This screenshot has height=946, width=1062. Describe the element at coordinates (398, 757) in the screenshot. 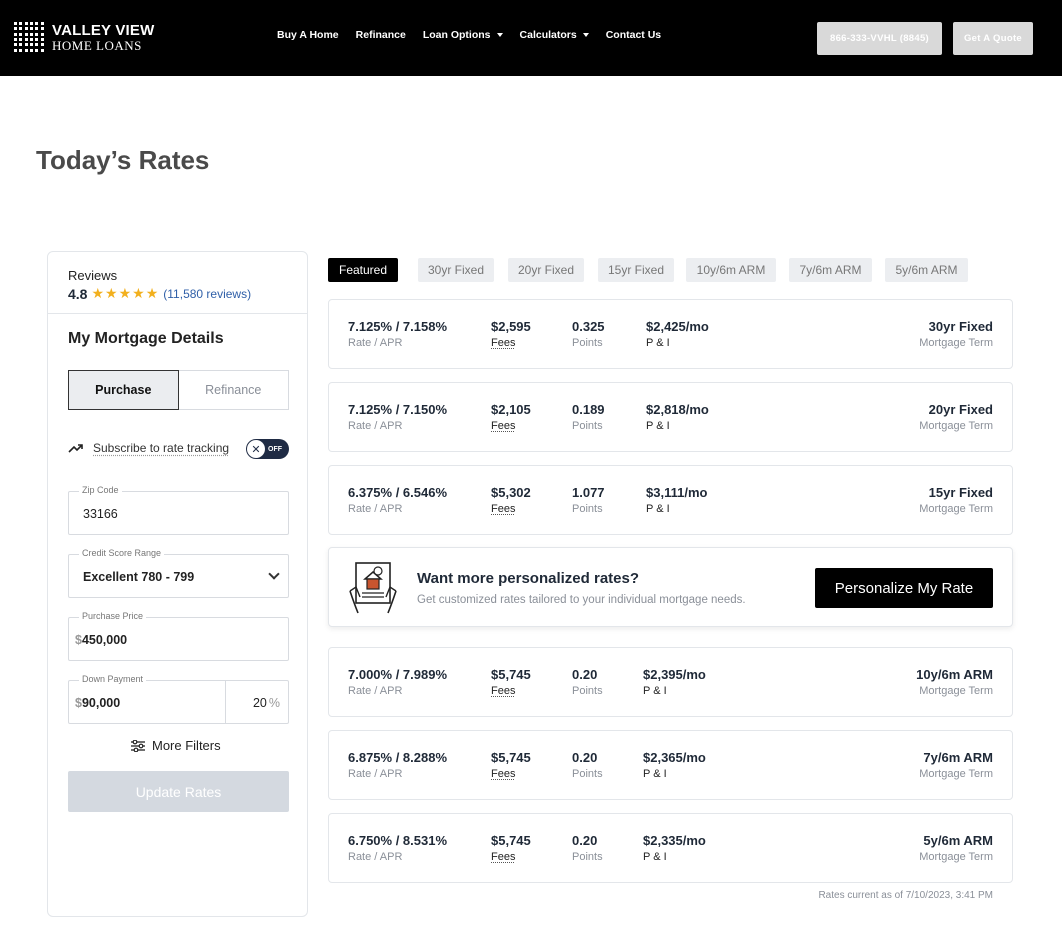

I see `rate-apr: 6.875% / 8.288%` at that location.